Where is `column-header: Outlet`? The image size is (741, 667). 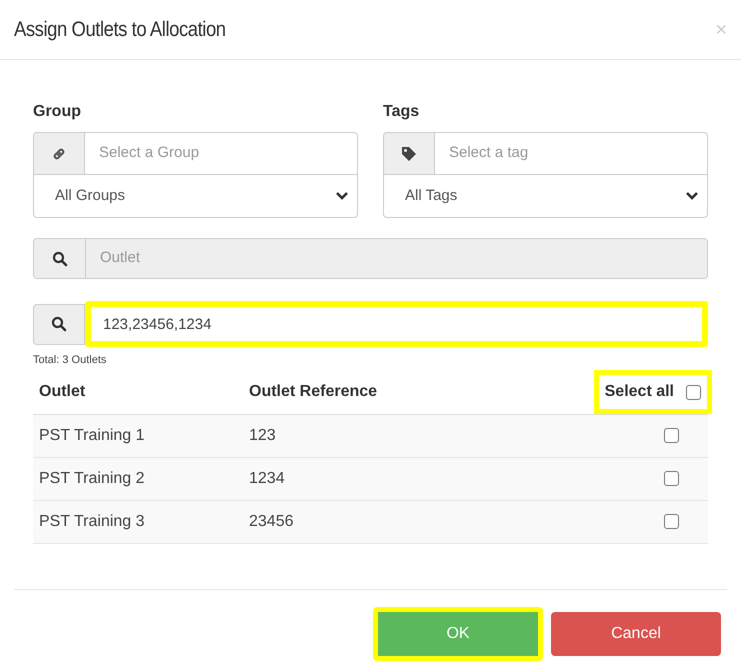 column-header: Outlet is located at coordinates (62, 392).